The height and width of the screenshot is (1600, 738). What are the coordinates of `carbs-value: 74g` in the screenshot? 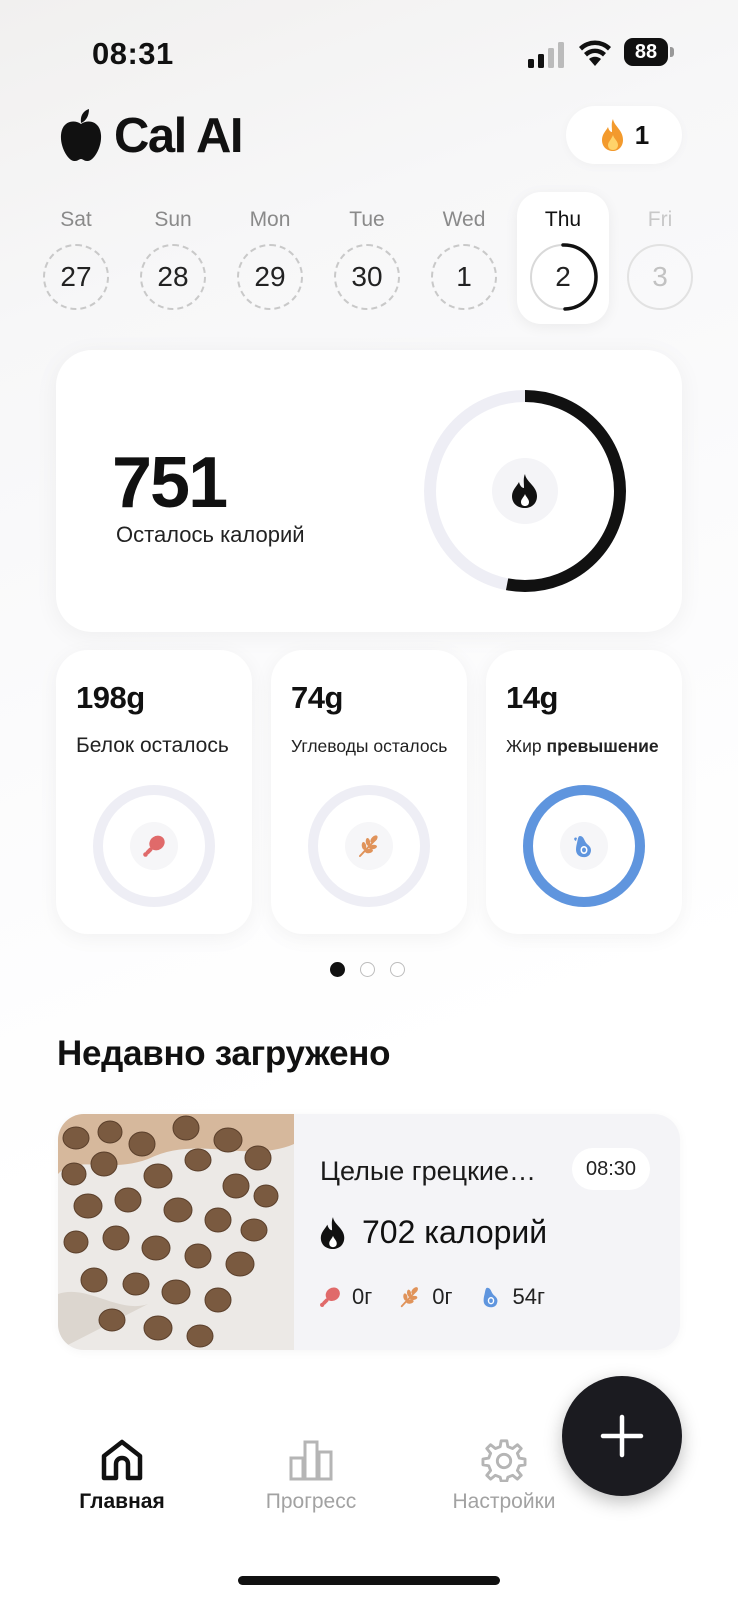 It's located at (317, 697).